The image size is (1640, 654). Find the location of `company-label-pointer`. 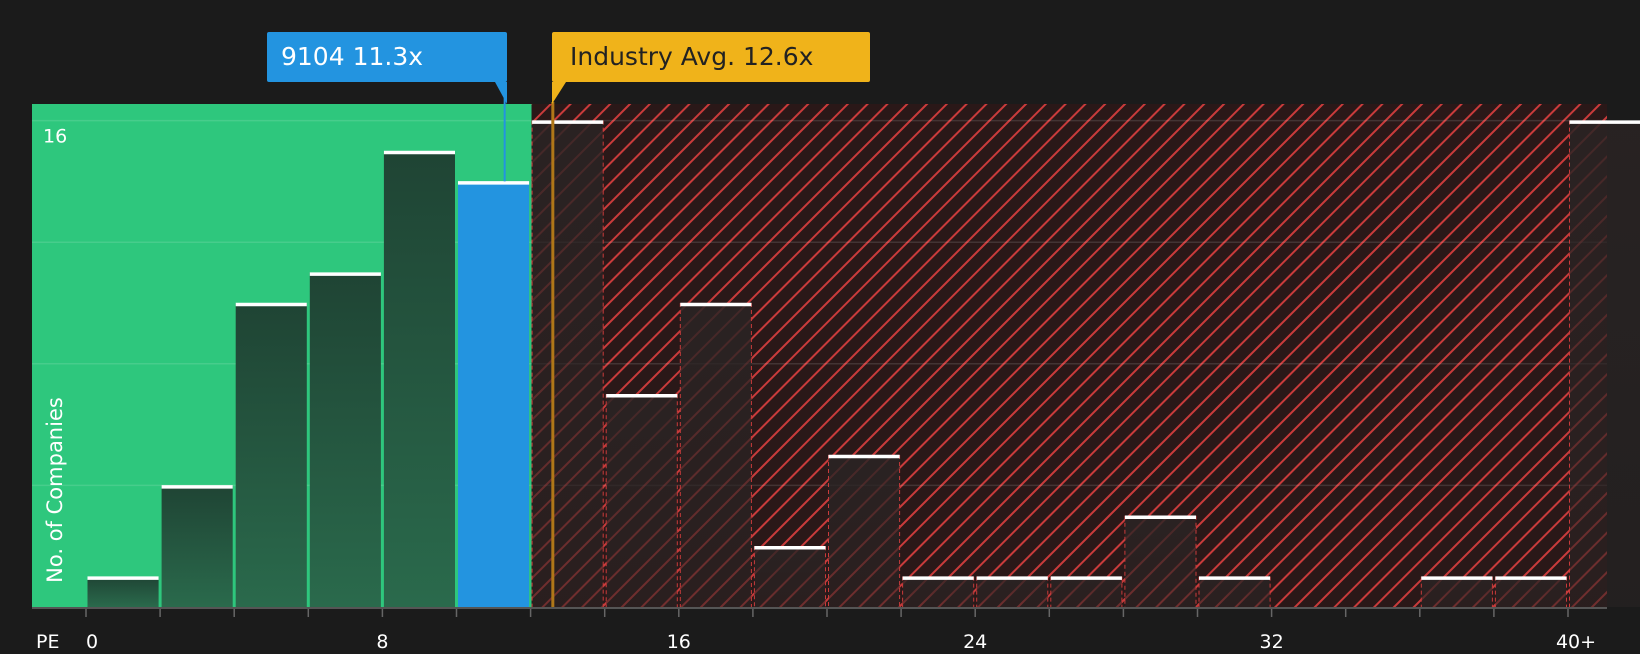

company-label-pointer is located at coordinates (501, 93).